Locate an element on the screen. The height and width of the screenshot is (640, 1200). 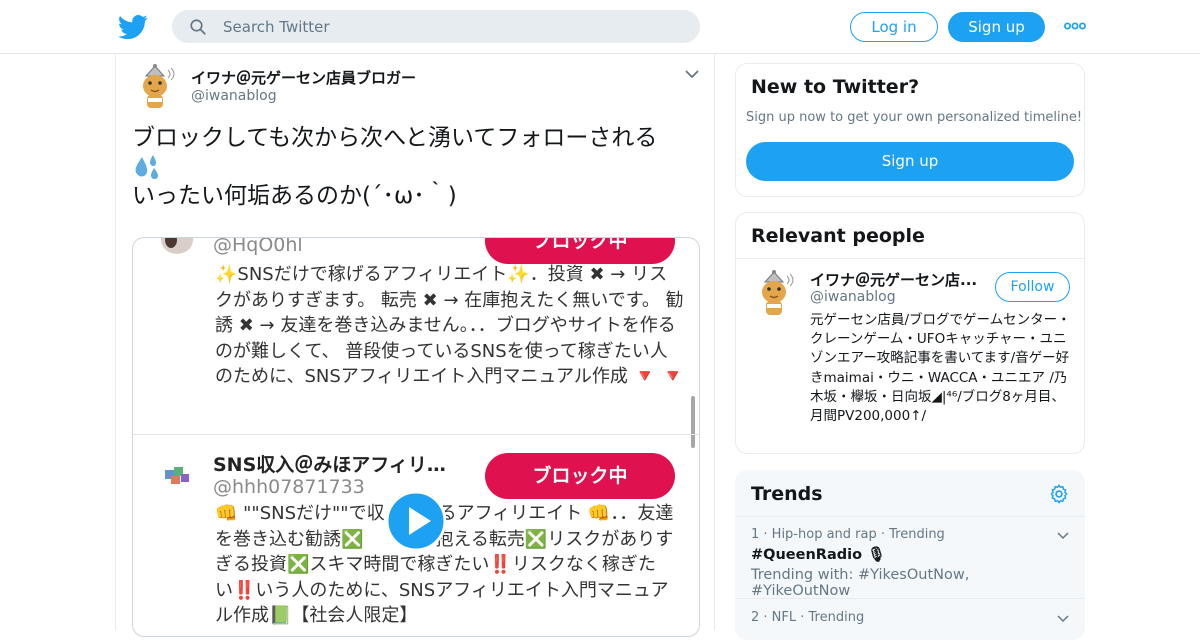
follow-button: Follow is located at coordinates (1032, 287).